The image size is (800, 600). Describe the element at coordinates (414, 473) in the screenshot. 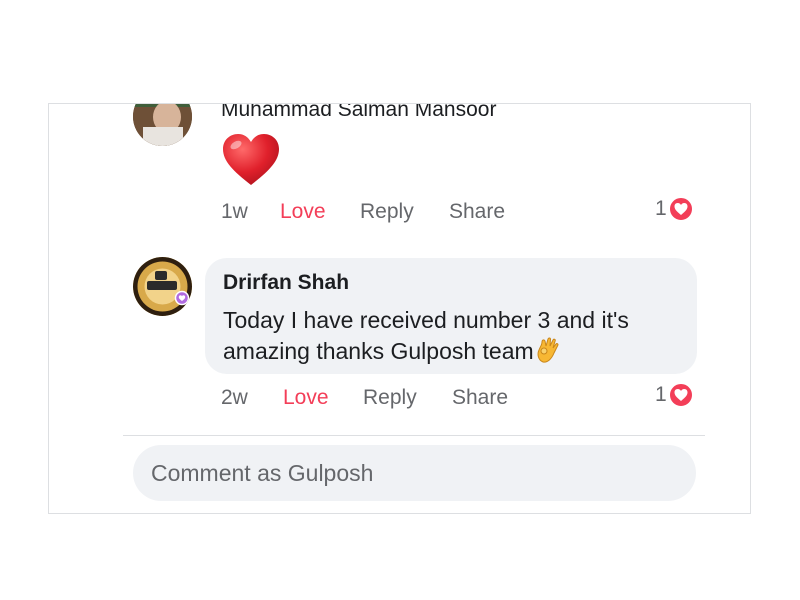

I see `comment-input: Comment as Gulposh` at that location.